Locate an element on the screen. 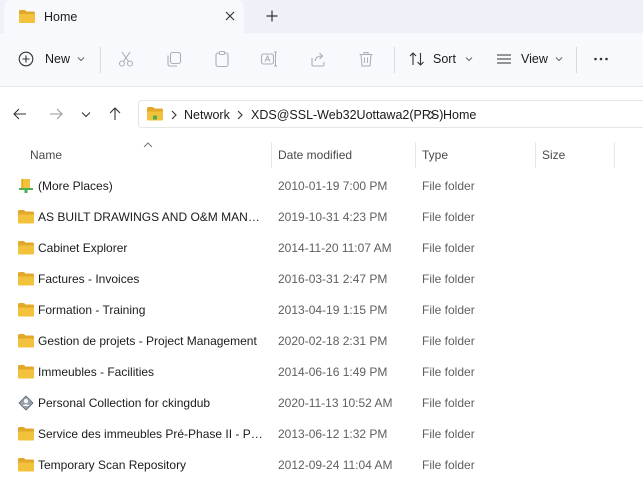 The height and width of the screenshot is (496, 643). file-date: 2016-03-31 2:47 PM is located at coordinates (333, 279).